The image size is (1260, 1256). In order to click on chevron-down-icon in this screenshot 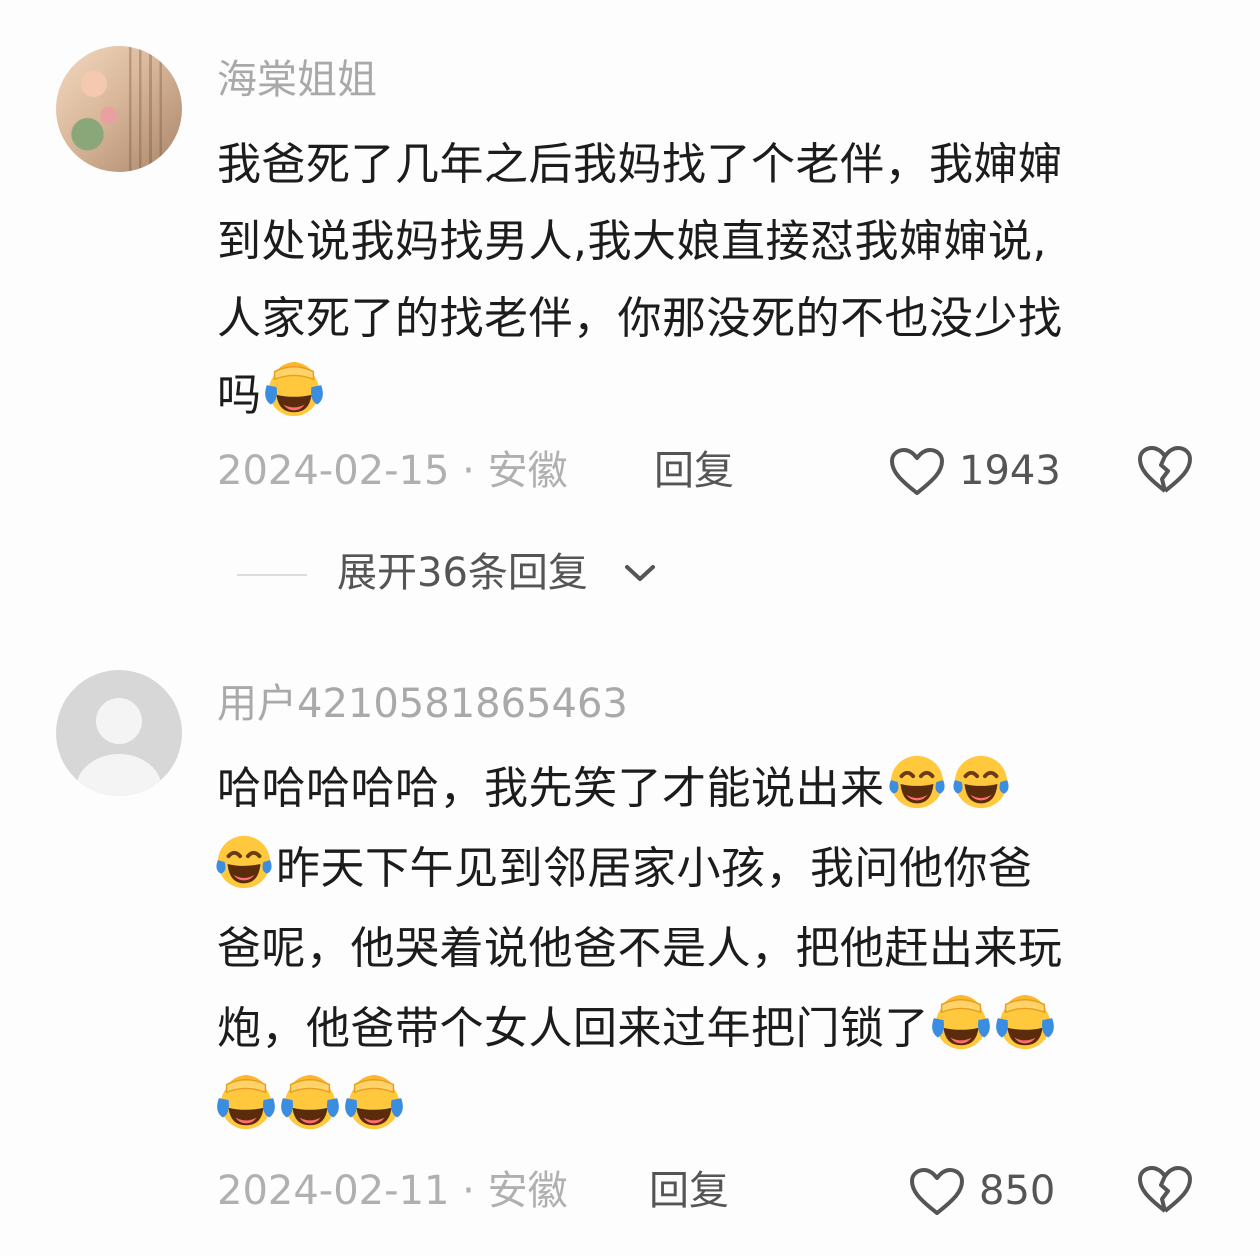, I will do `click(640, 573)`.